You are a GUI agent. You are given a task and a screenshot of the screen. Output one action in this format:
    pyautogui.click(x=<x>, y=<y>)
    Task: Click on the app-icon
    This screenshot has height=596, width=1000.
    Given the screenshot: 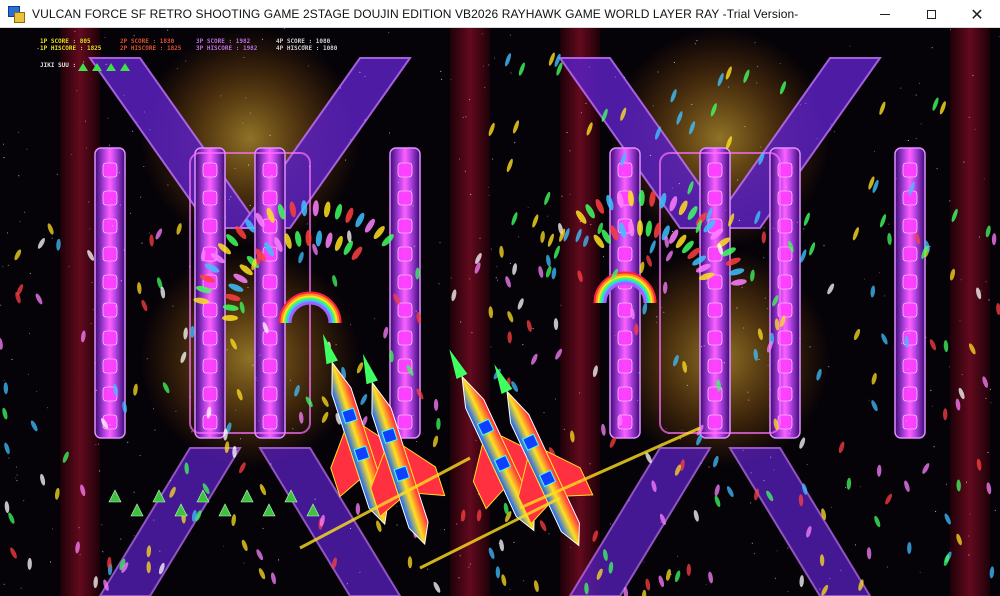 What is the action you would take?
    pyautogui.click(x=16, y=14)
    